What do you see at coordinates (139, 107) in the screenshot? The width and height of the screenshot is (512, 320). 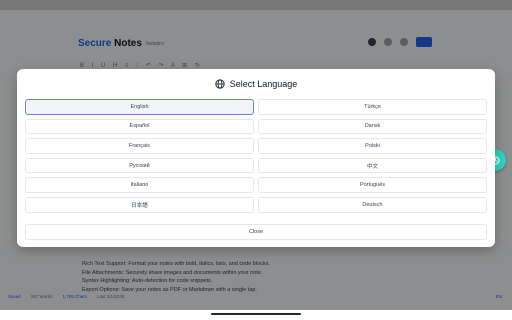 I see `language-option-english: English` at bounding box center [139, 107].